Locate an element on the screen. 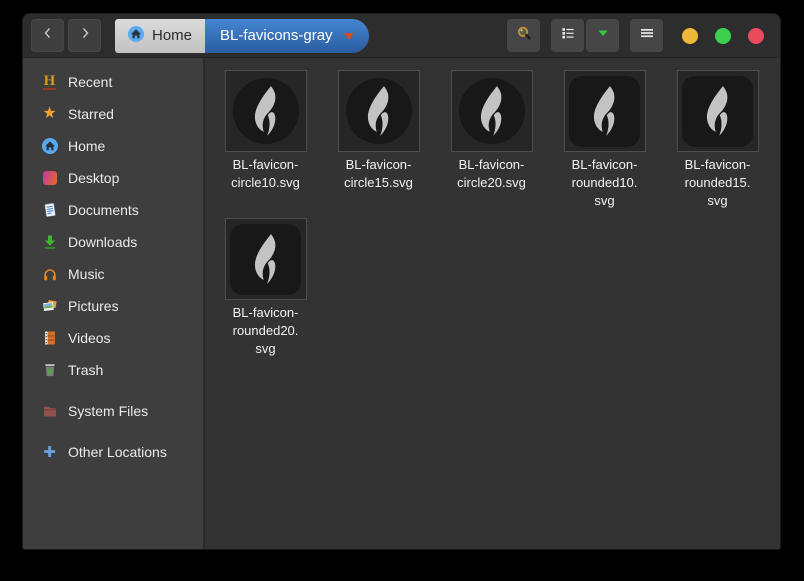 The image size is (804, 581). recent-icon: H is located at coordinates (49, 81).